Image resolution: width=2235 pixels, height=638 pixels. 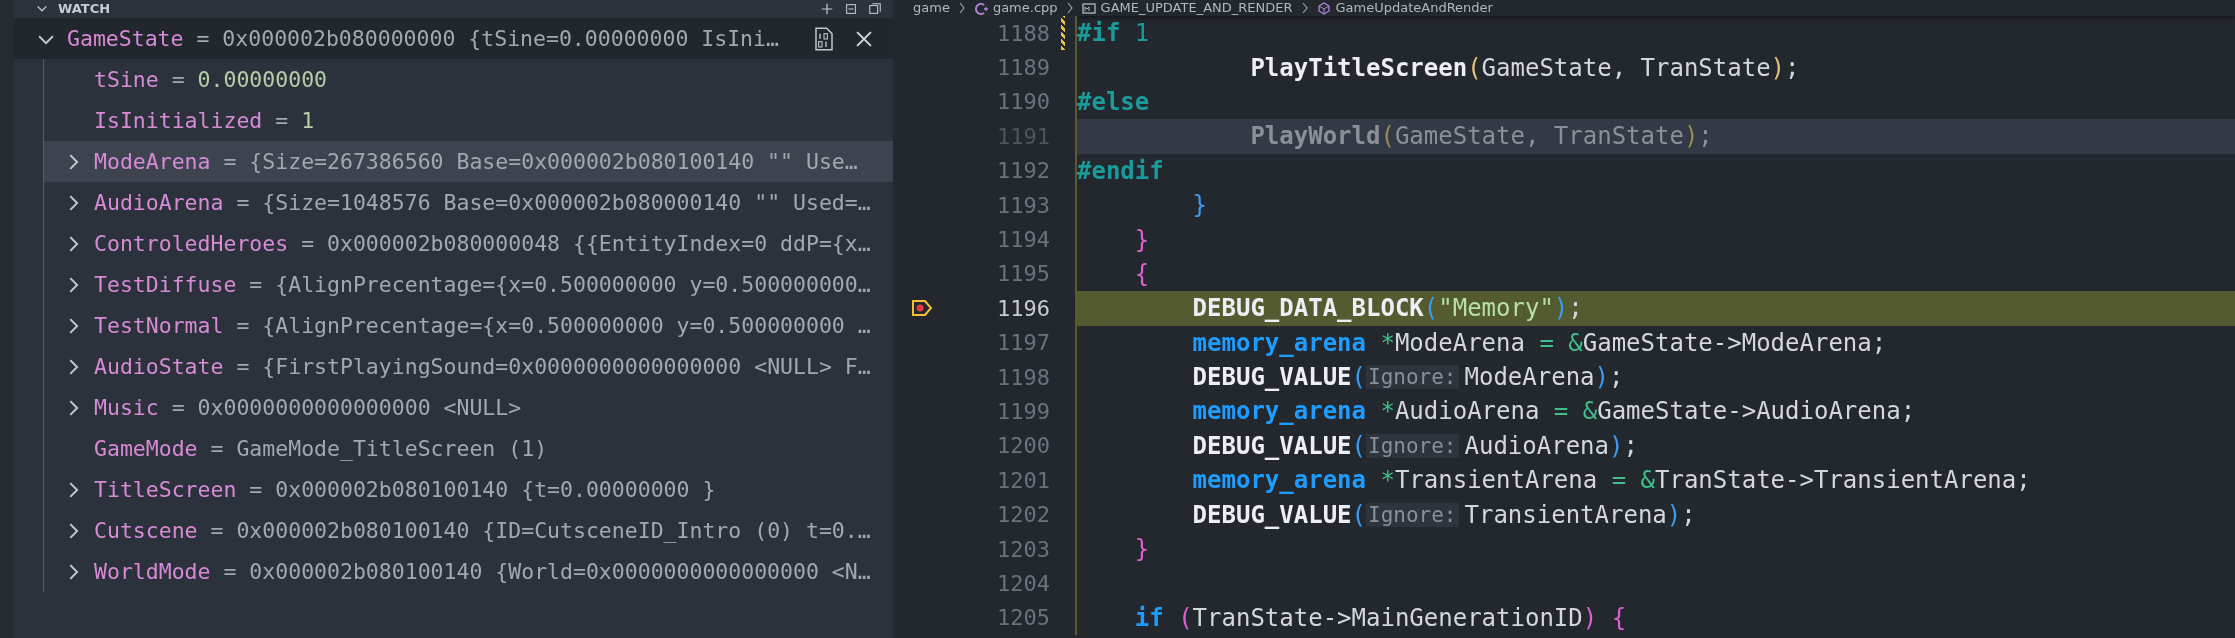 What do you see at coordinates (1023, 377) in the screenshot?
I see `line-number: 1198` at bounding box center [1023, 377].